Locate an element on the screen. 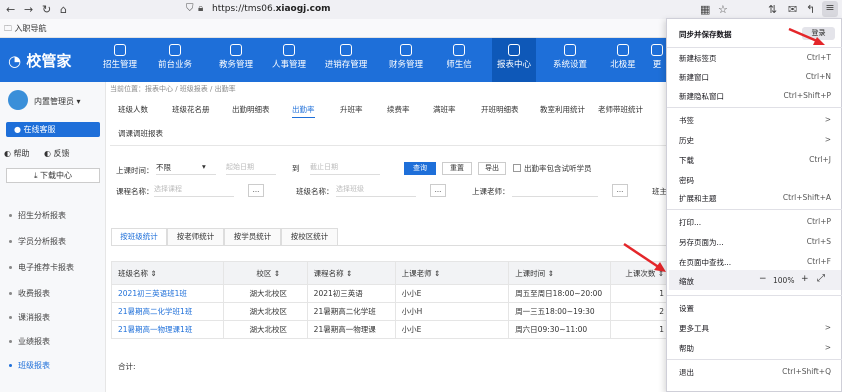  time-select: 不限 ▾ is located at coordinates (186, 168).